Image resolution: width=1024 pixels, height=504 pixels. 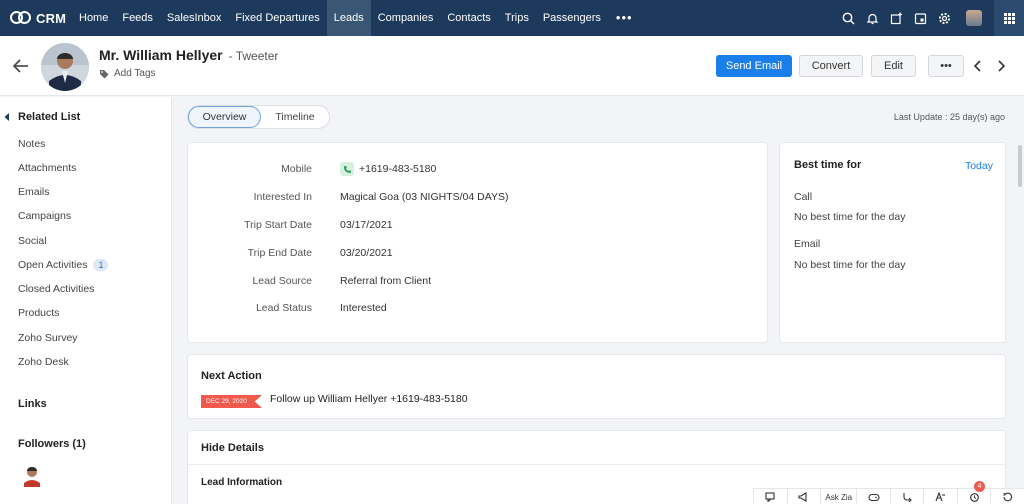 I want to click on alarm-clock-icon: 4, so click(x=973, y=492).